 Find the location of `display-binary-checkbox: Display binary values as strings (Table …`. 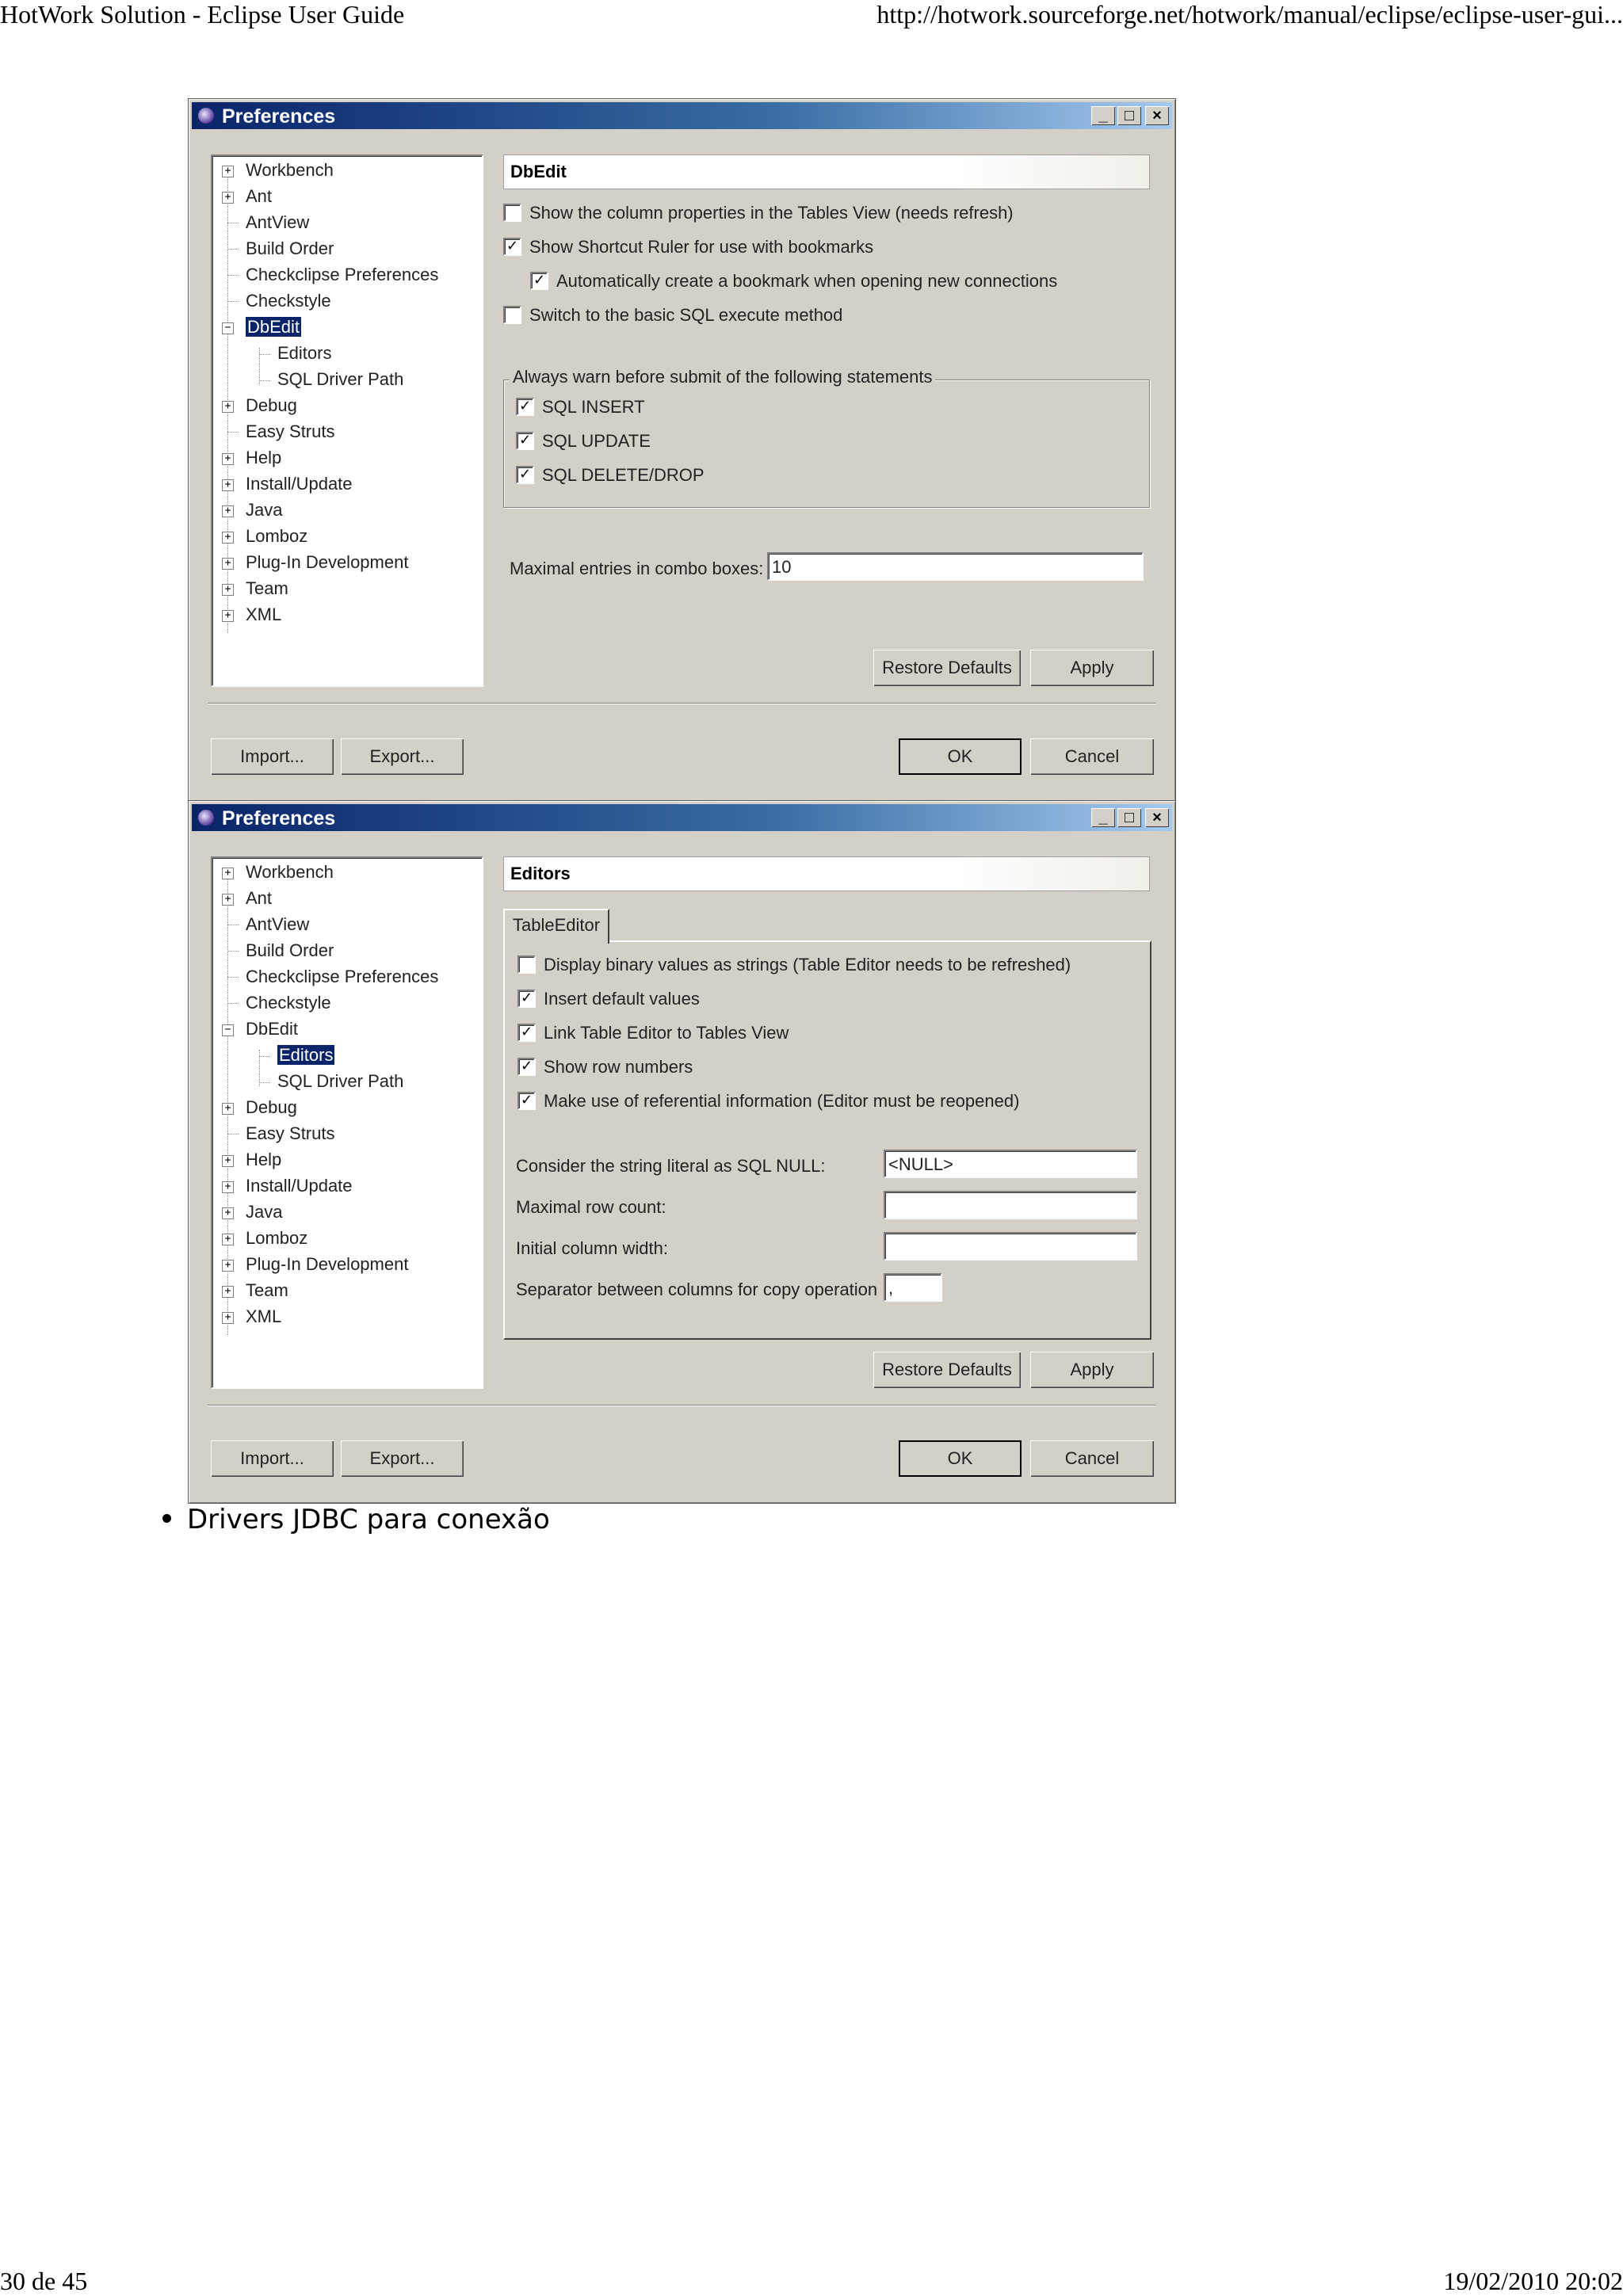

display-binary-checkbox: Display binary values as strings (Table … is located at coordinates (794, 965).